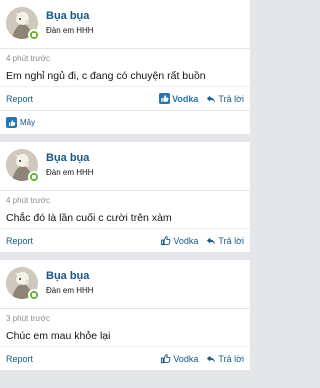  What do you see at coordinates (11, 122) in the screenshot?
I see `like-badge-icon` at bounding box center [11, 122].